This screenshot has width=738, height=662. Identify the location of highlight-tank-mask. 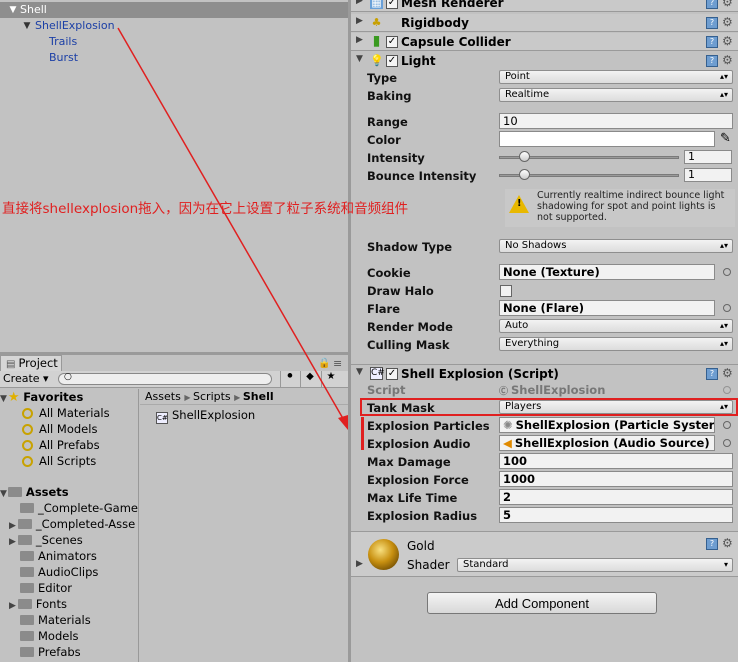
(549, 407).